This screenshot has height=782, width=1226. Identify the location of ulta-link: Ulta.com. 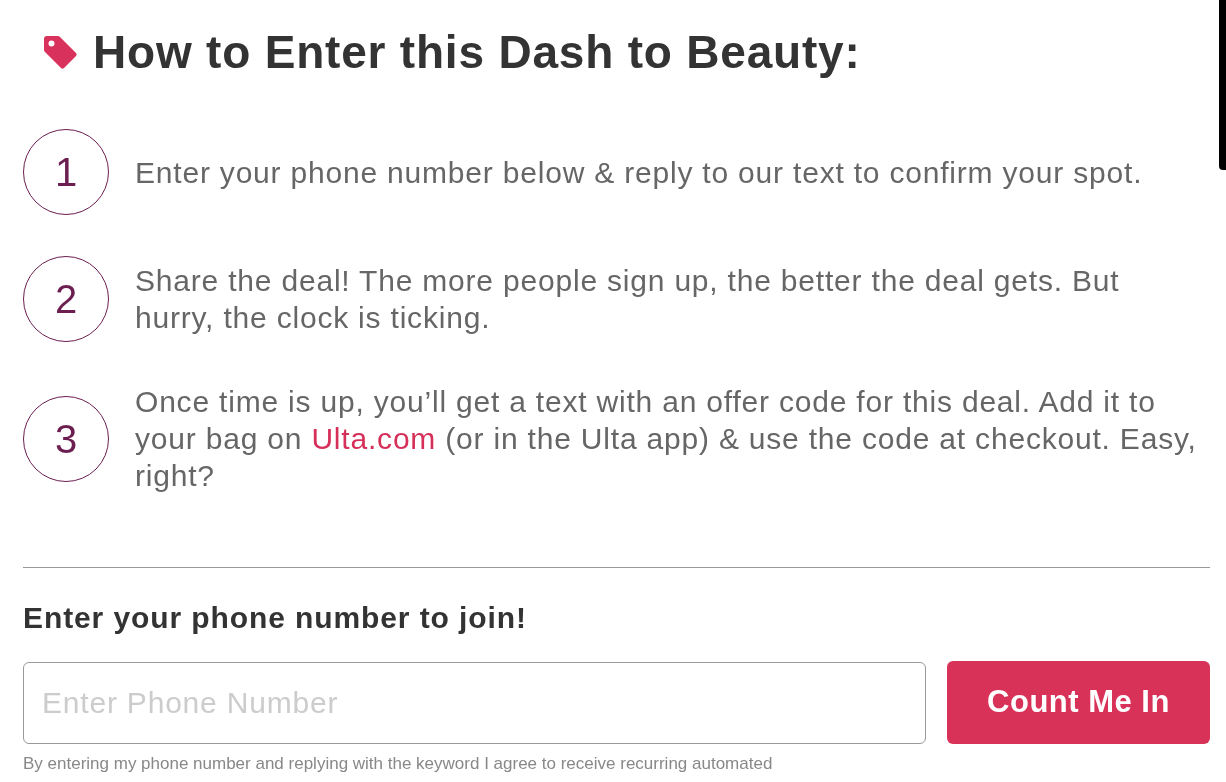
(374, 438).